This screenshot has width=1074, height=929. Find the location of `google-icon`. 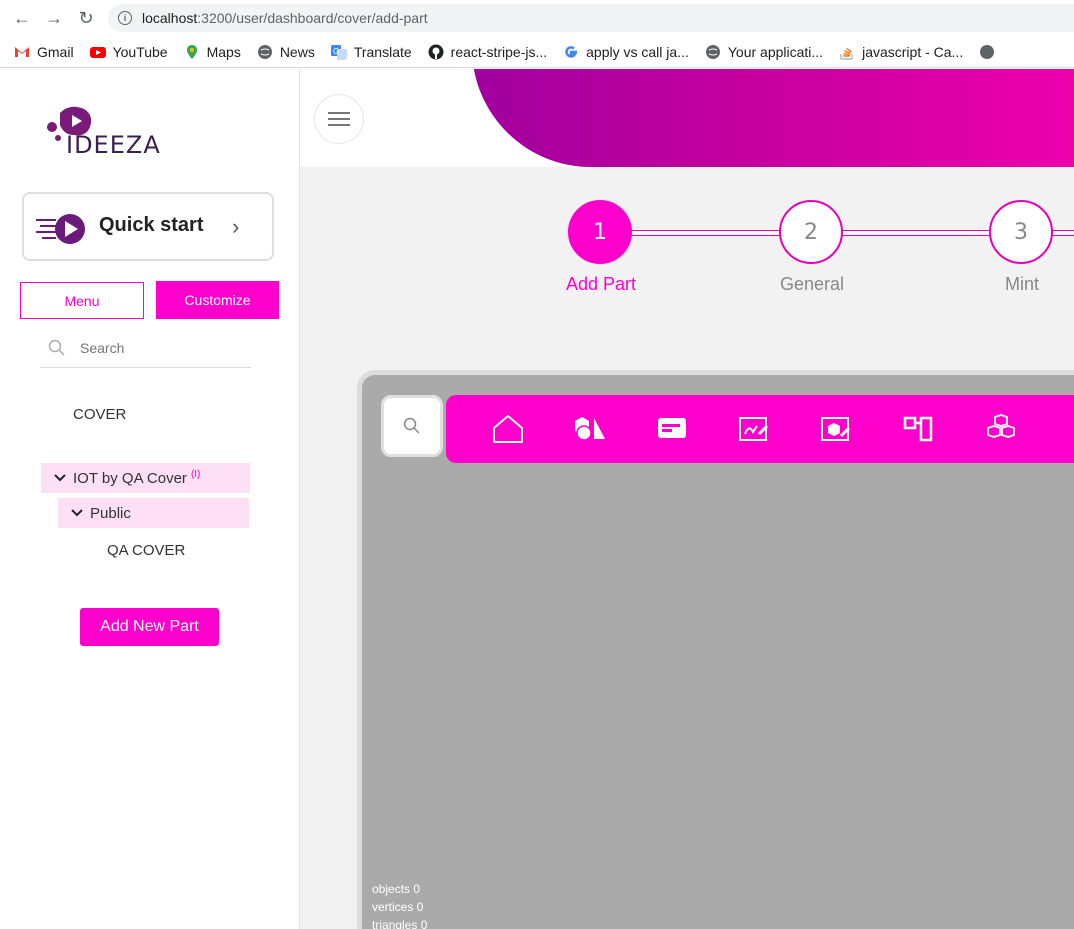

google-icon is located at coordinates (571, 51).